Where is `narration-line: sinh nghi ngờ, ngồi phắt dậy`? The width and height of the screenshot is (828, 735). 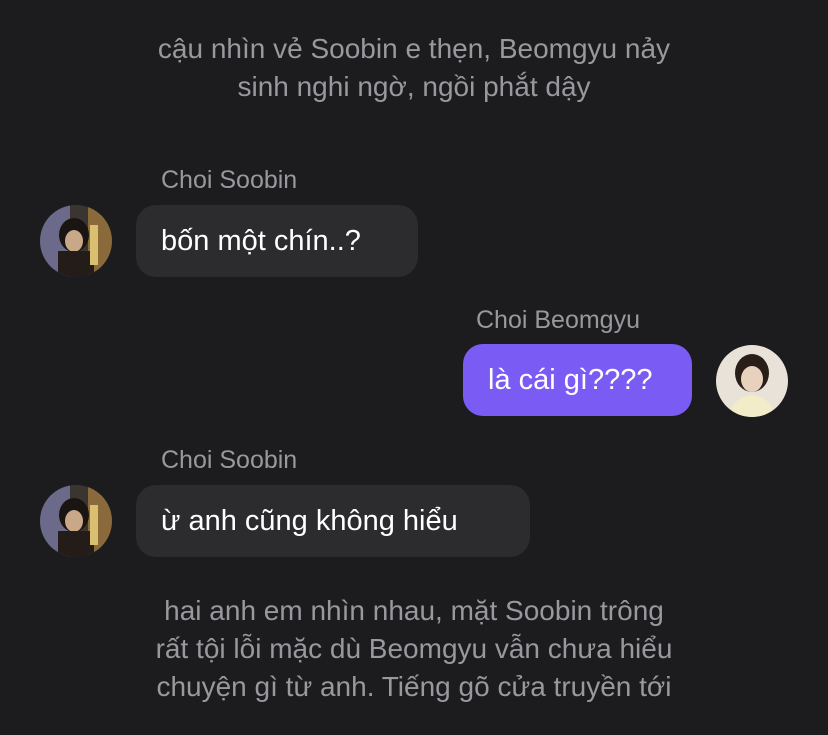 narration-line: sinh nghi ngờ, ngồi phắt dậy is located at coordinates (414, 86).